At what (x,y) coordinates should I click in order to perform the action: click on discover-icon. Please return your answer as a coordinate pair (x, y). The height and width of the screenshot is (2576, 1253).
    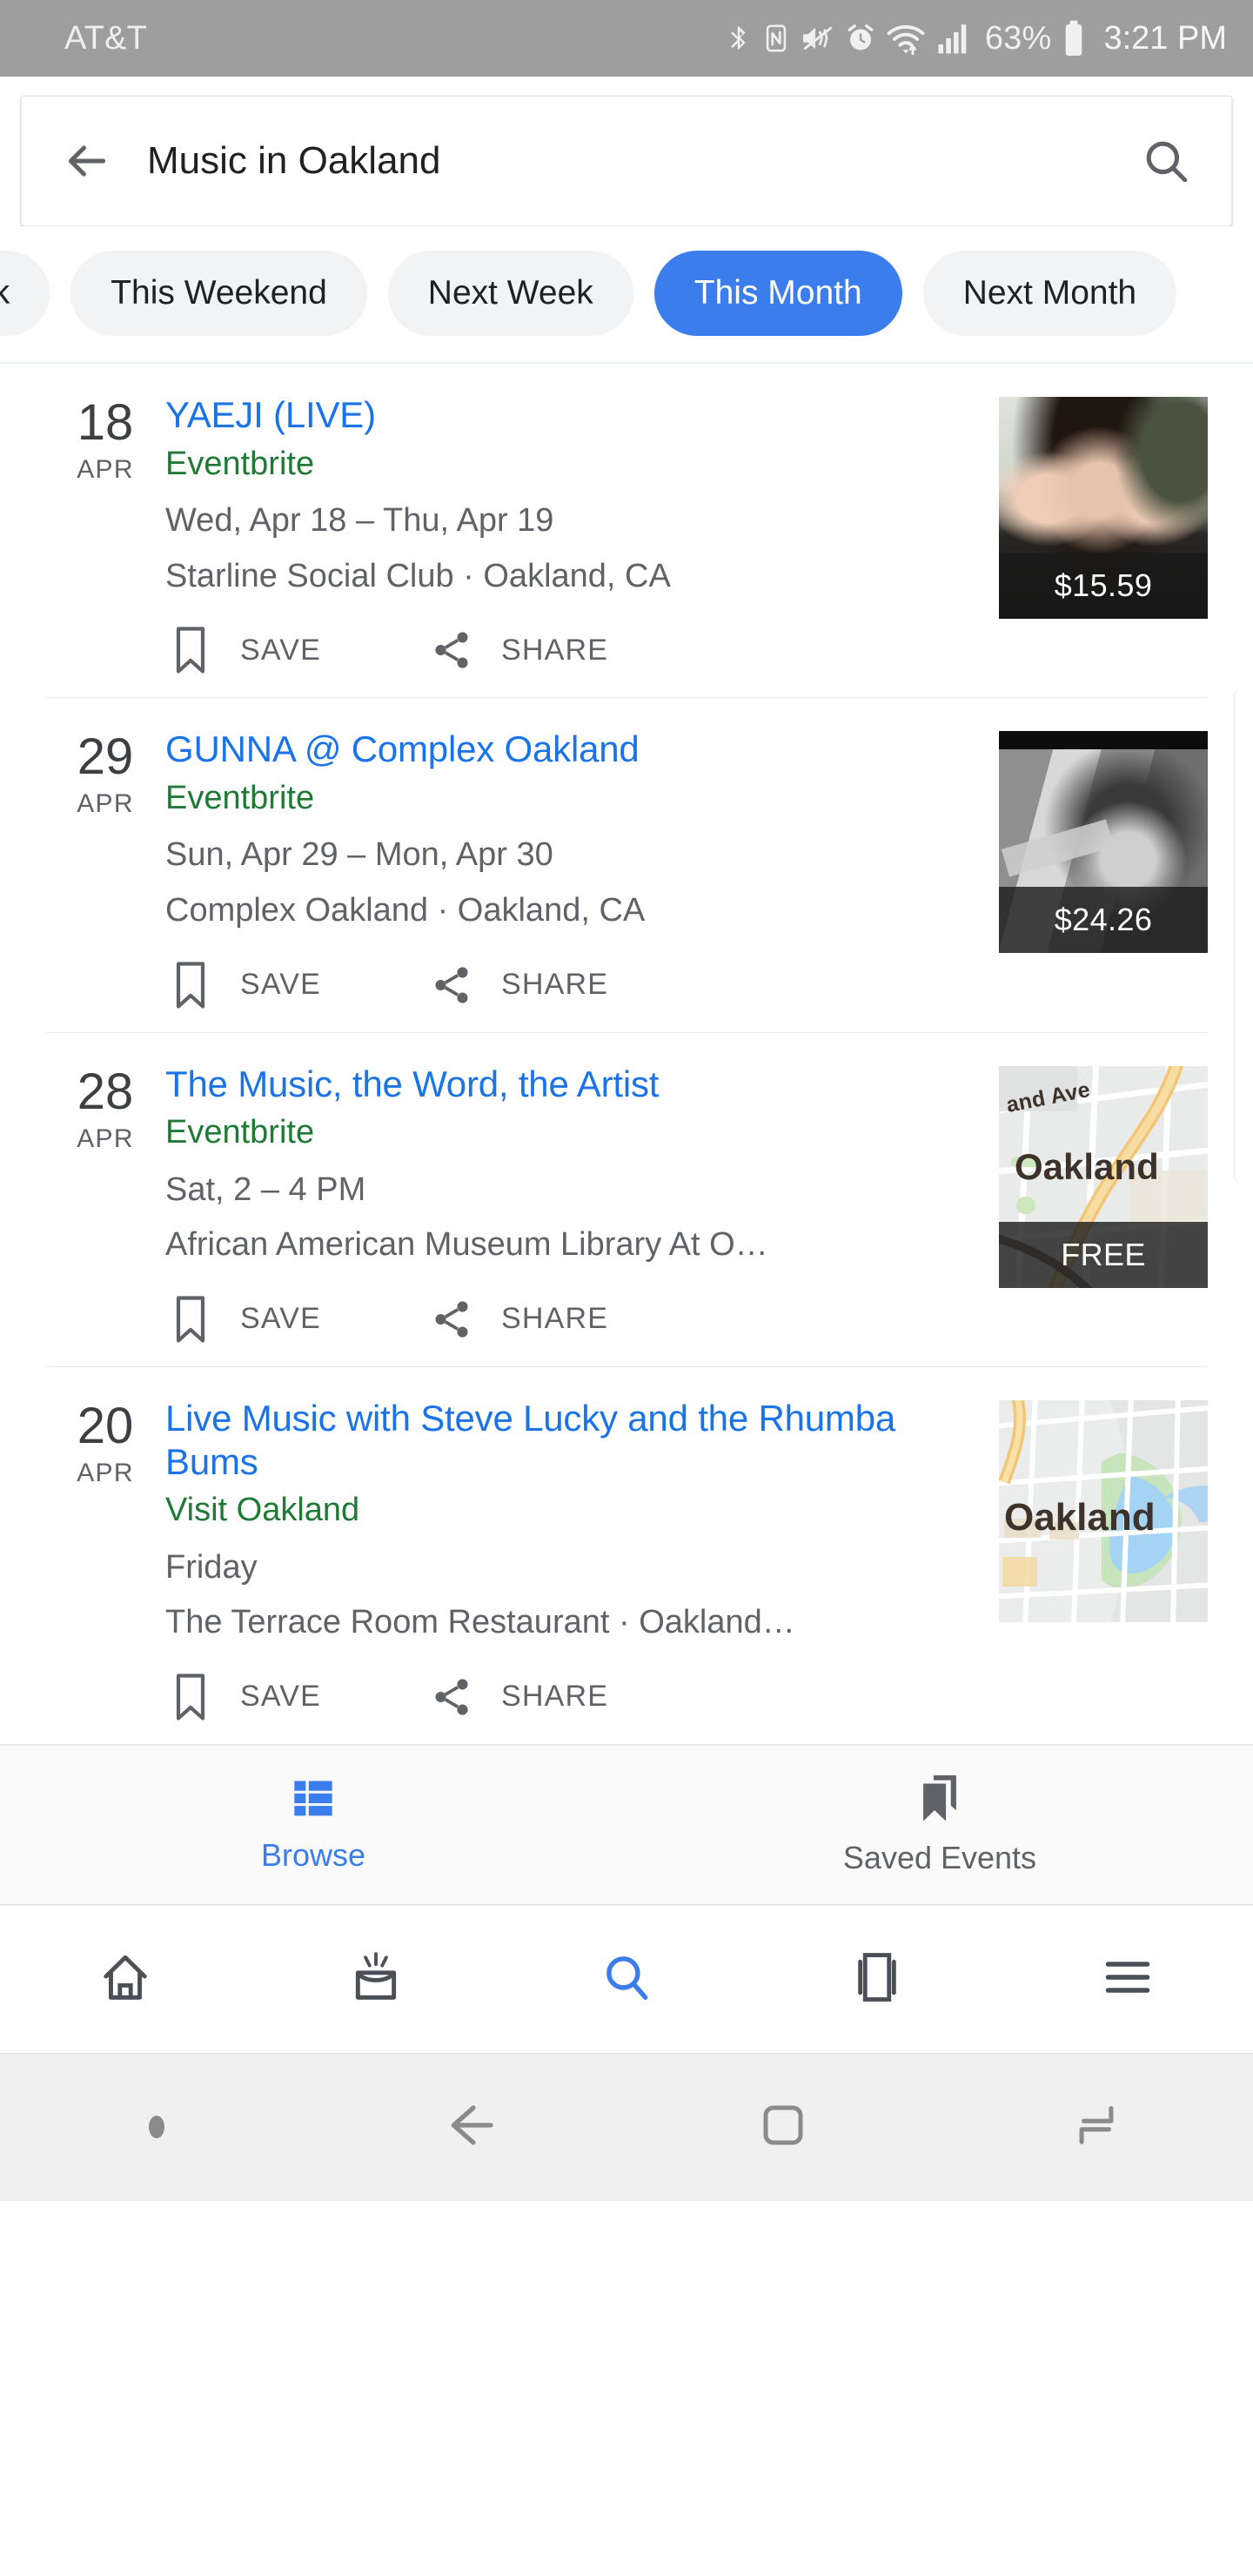
    Looking at the image, I should click on (376, 1980).